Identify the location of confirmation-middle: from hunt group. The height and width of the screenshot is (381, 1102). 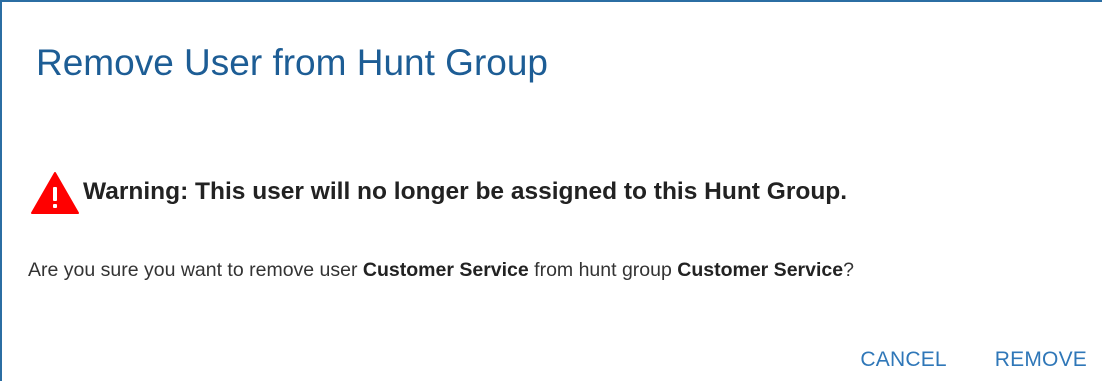
(603, 270).